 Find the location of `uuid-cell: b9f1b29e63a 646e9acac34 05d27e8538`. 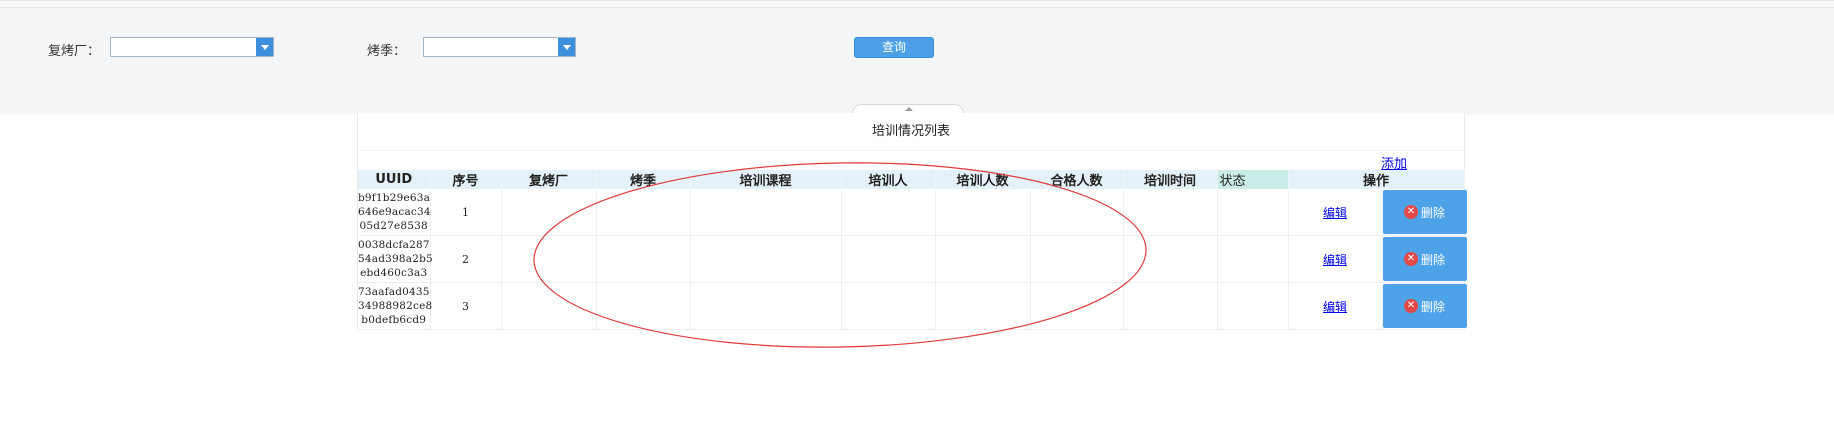

uuid-cell: b9f1b29e63a 646e9acac34 05d27e8538 is located at coordinates (394, 212).